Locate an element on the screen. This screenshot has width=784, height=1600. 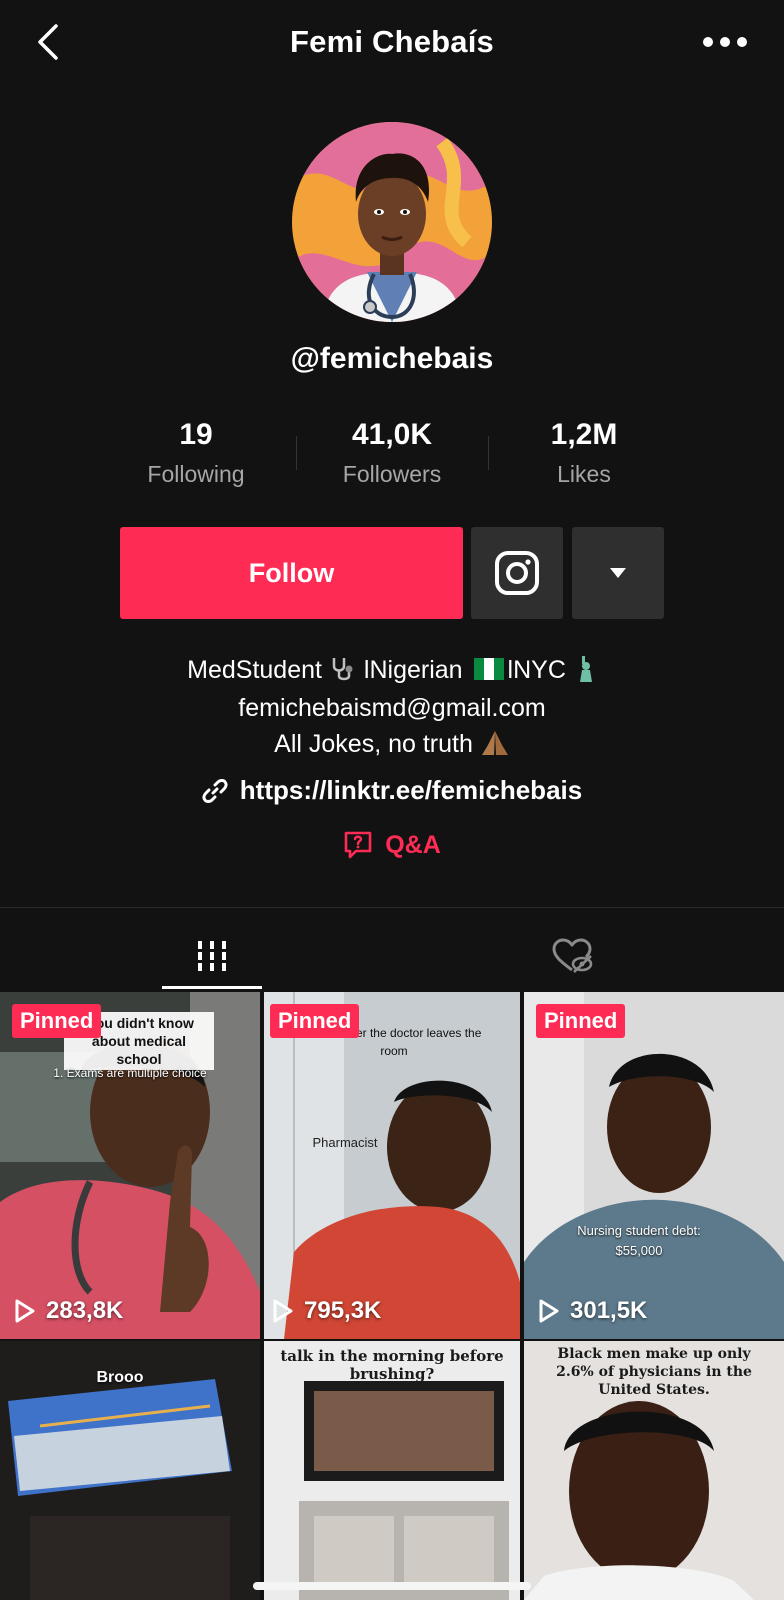
video-tile: talk in the morning before brushing? is located at coordinates (392, 1470).